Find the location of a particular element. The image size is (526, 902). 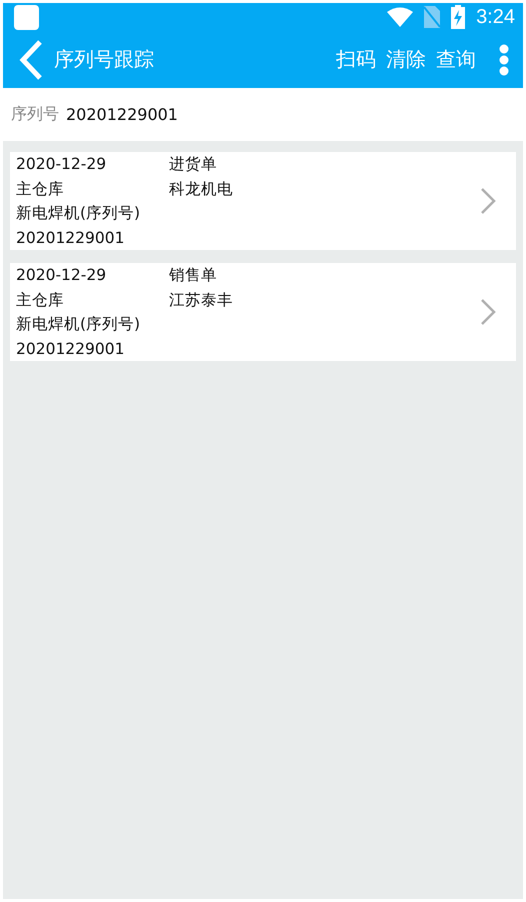

no-sim-icon is located at coordinates (432, 17).